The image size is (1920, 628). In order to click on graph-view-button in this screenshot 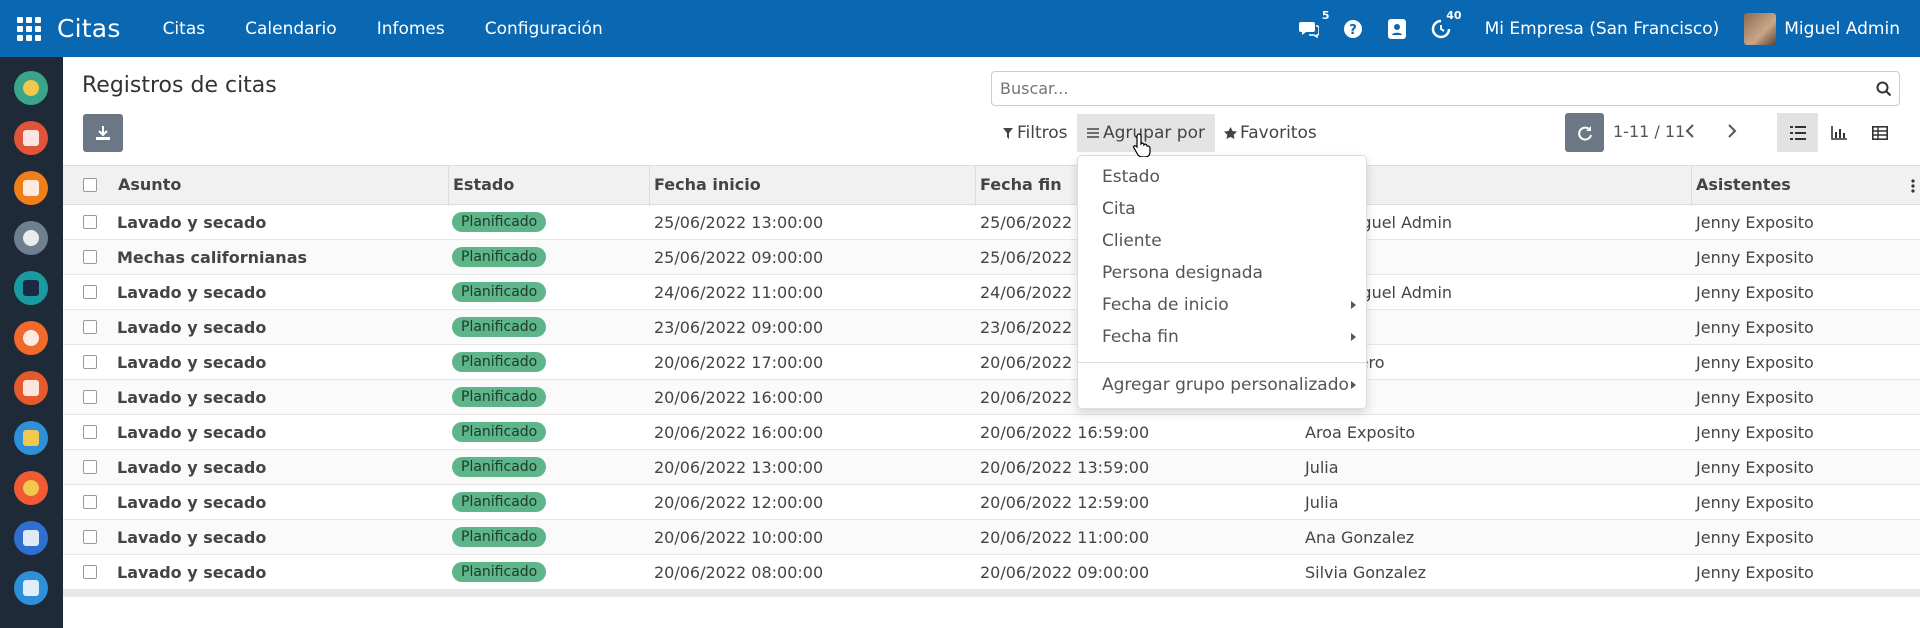, I will do `click(1838, 132)`.